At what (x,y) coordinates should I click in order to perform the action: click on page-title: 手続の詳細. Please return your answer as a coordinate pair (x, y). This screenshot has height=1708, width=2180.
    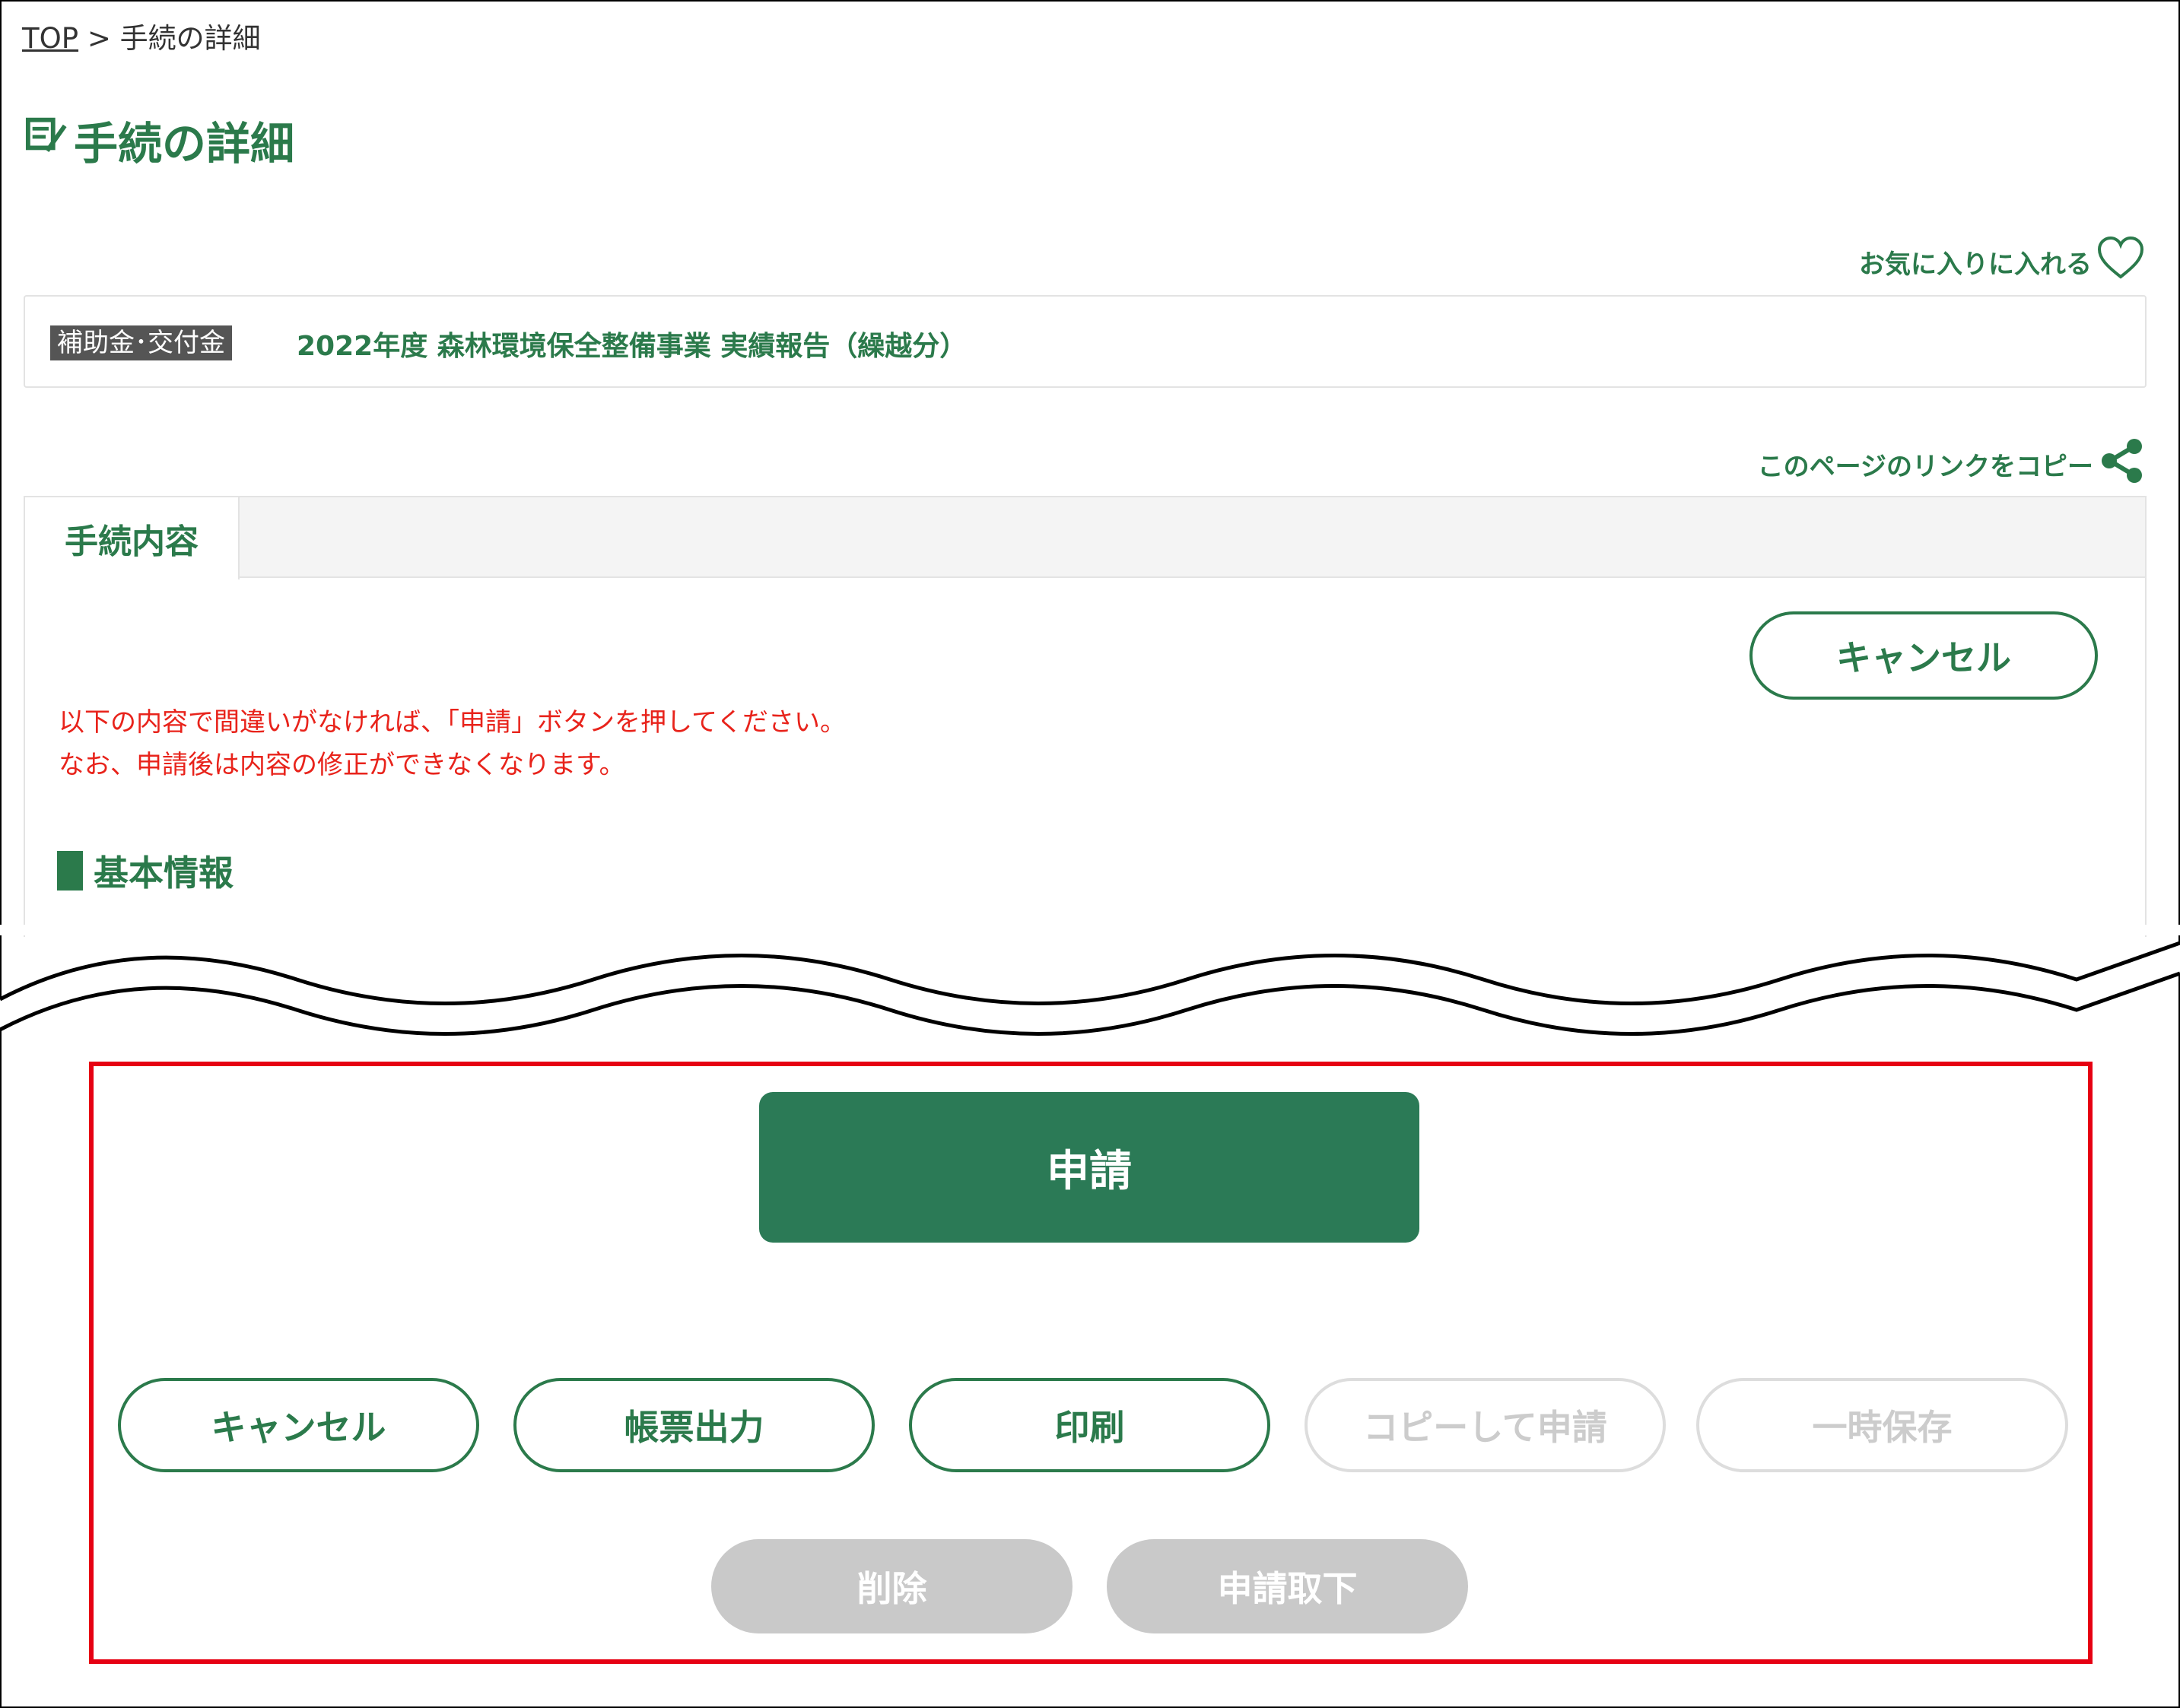
    Looking at the image, I should click on (159, 140).